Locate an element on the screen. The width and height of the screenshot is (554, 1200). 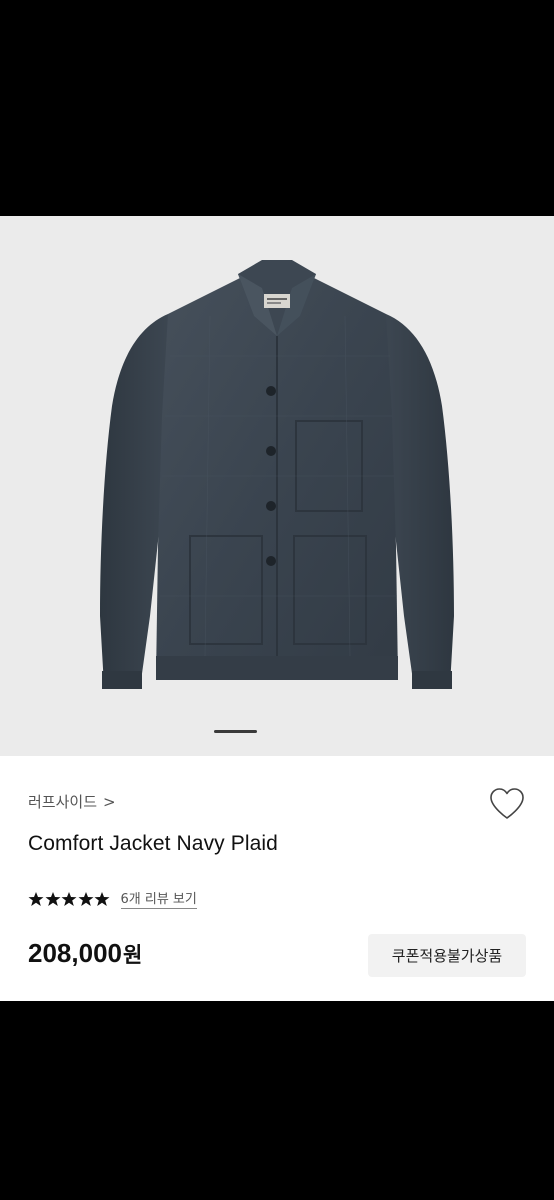
heart-icon is located at coordinates (507, 803).